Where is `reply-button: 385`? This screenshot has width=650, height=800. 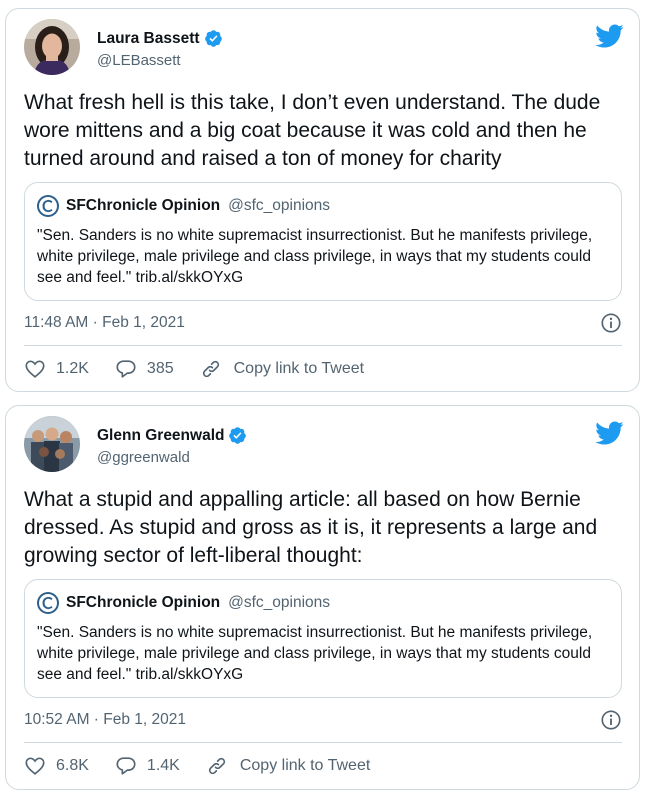 reply-button: 385 is located at coordinates (144, 369).